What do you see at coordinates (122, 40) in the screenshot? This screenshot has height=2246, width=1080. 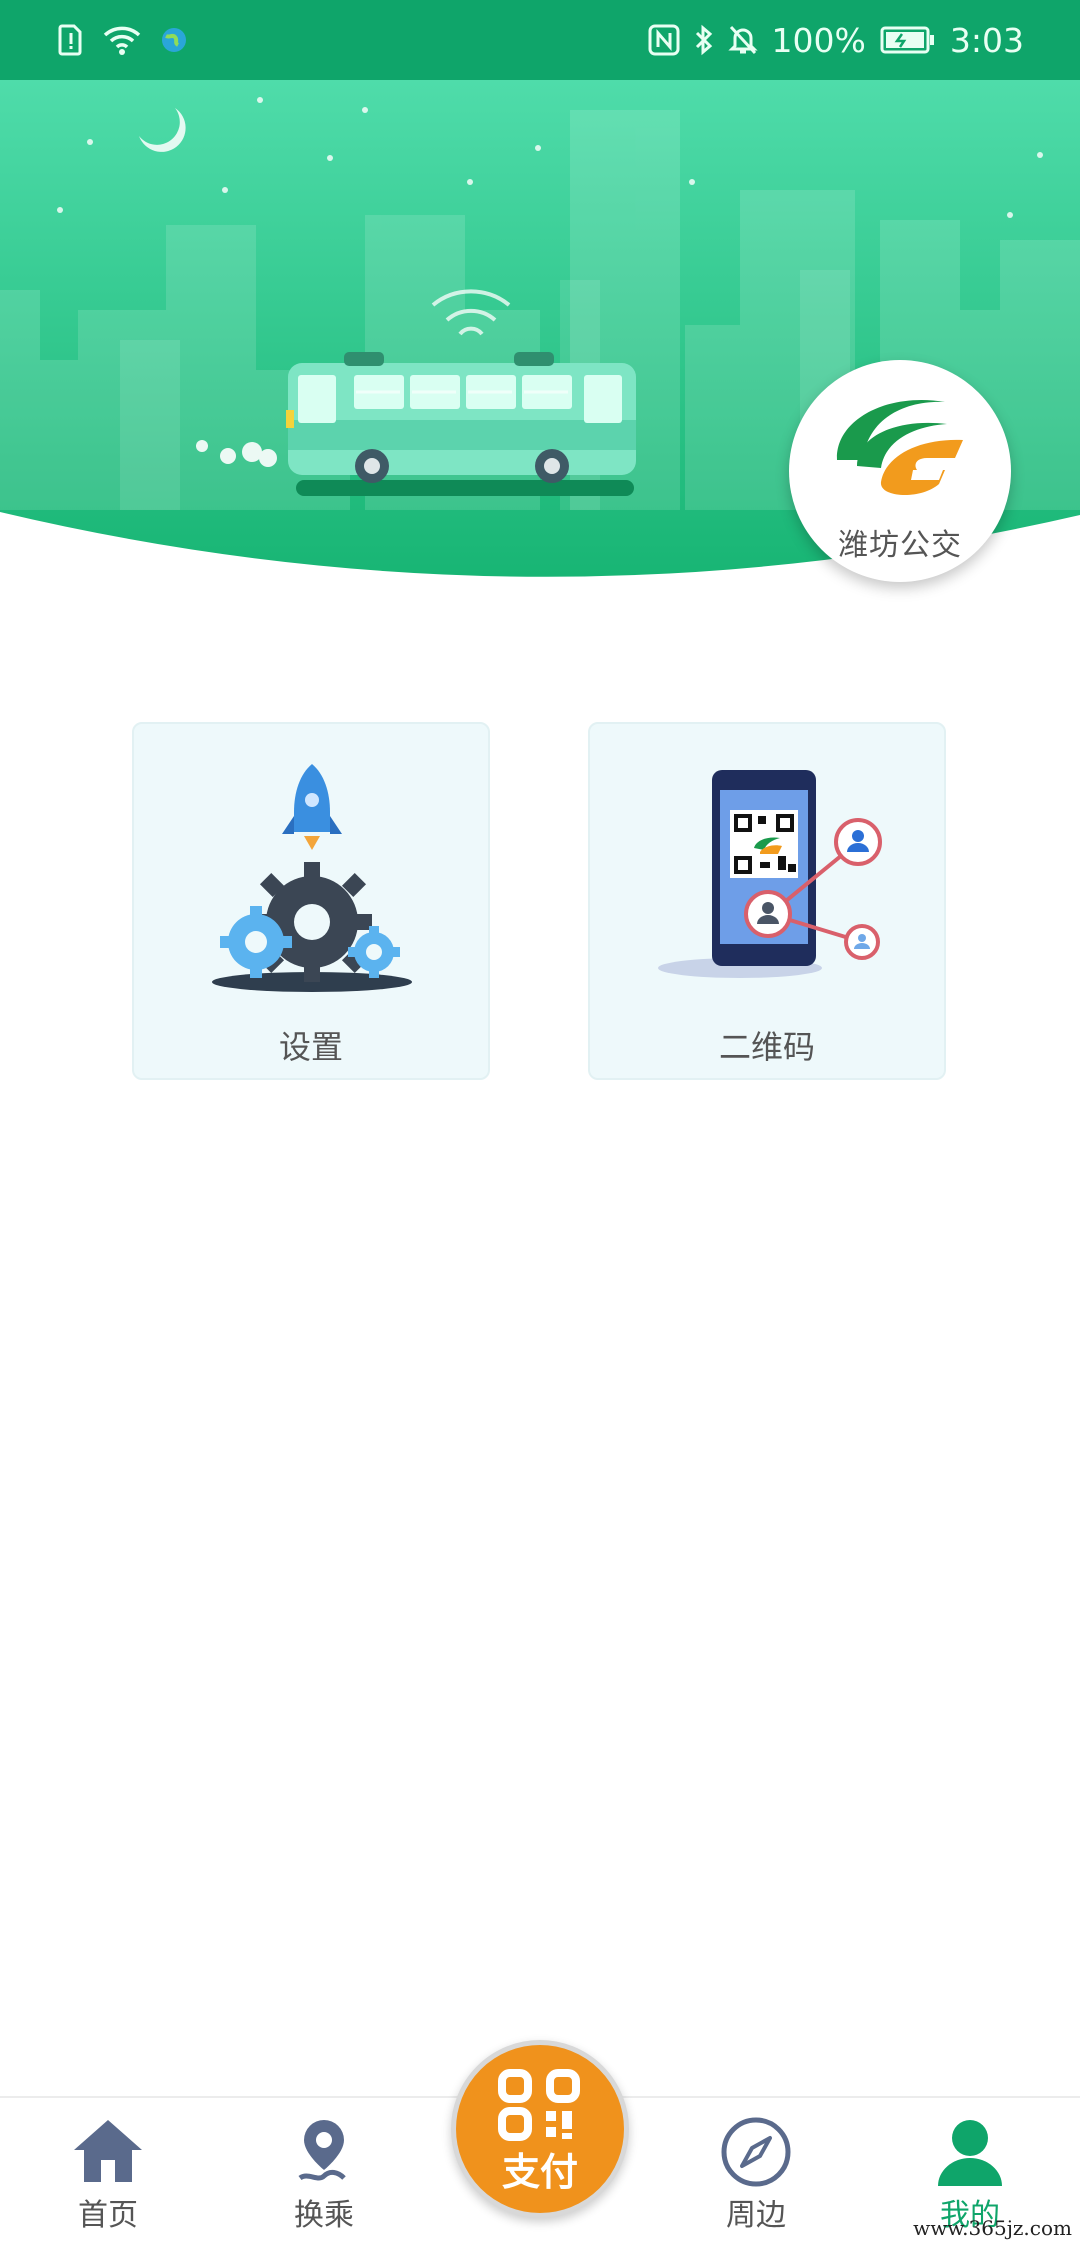 I see `wifi-icon` at bounding box center [122, 40].